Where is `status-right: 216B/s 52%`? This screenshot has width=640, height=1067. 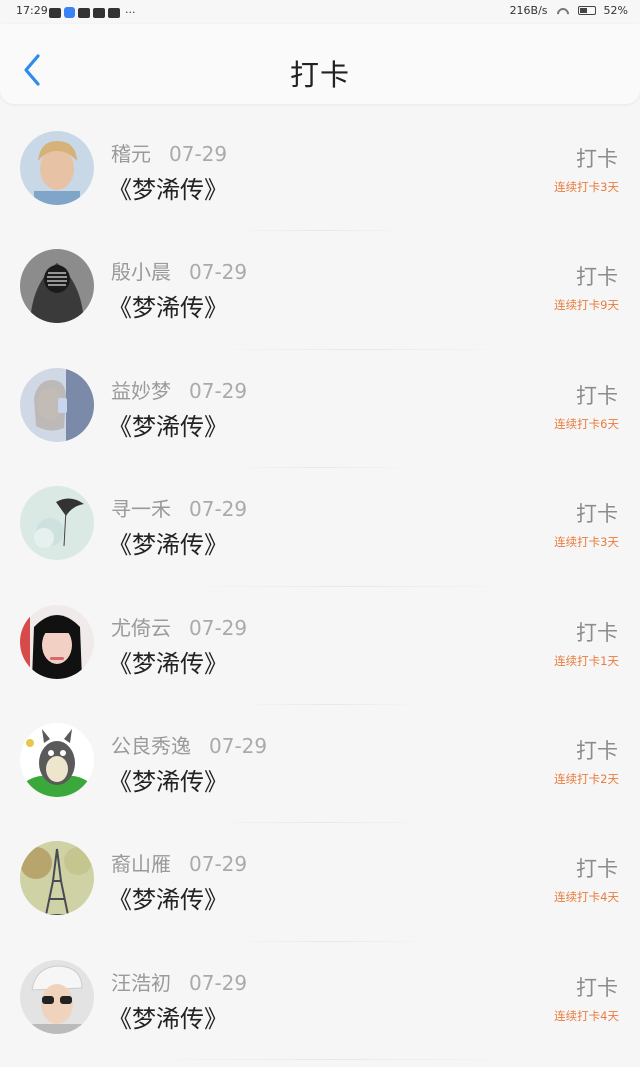 status-right: 216B/s 52% is located at coordinates (569, 10).